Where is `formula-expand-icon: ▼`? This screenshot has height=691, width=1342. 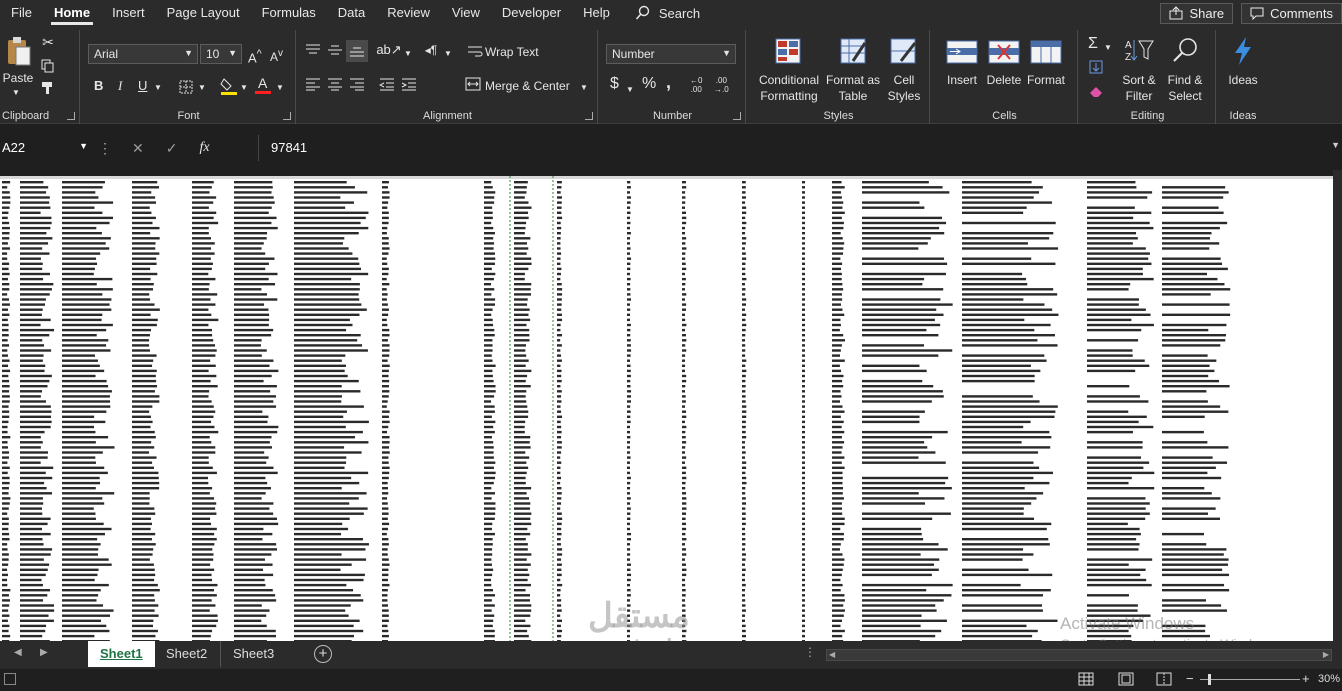
formula-expand-icon: ▼ is located at coordinates (1335, 145).